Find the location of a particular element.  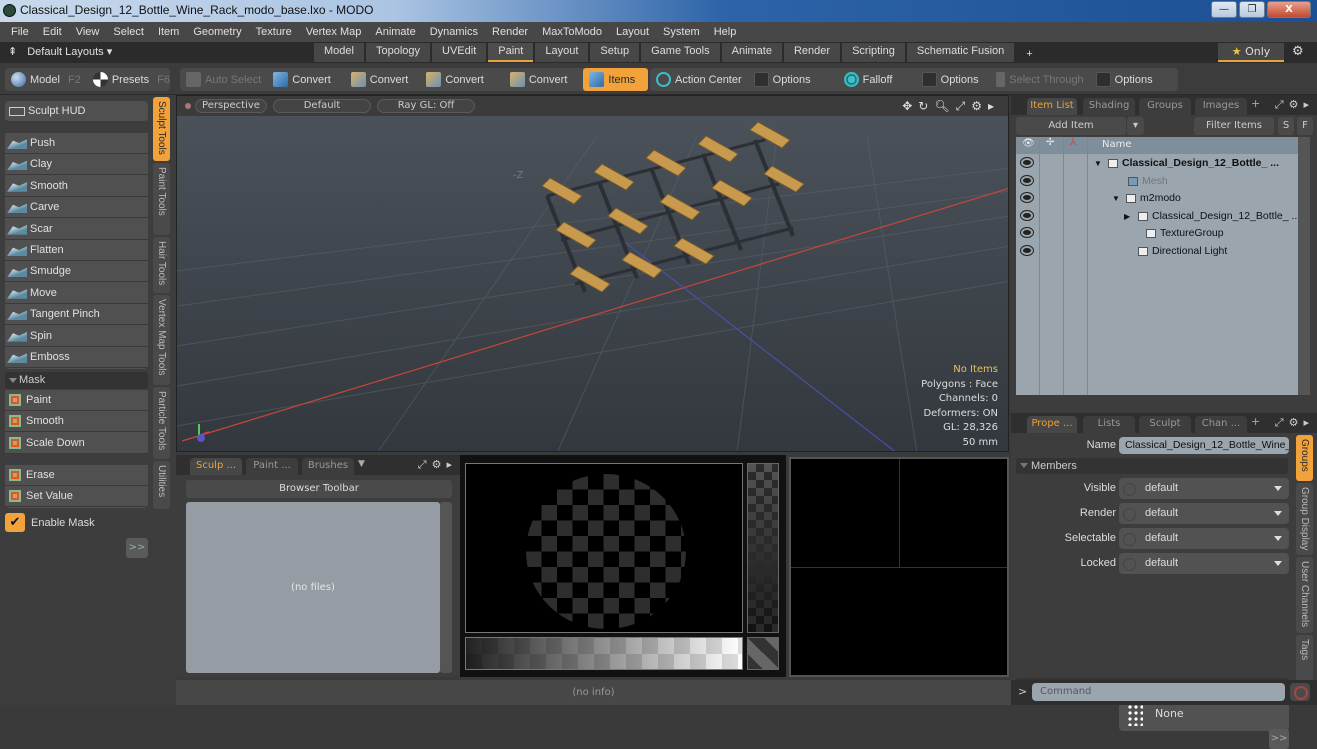

browser-scrollbar is located at coordinates (446, 587).